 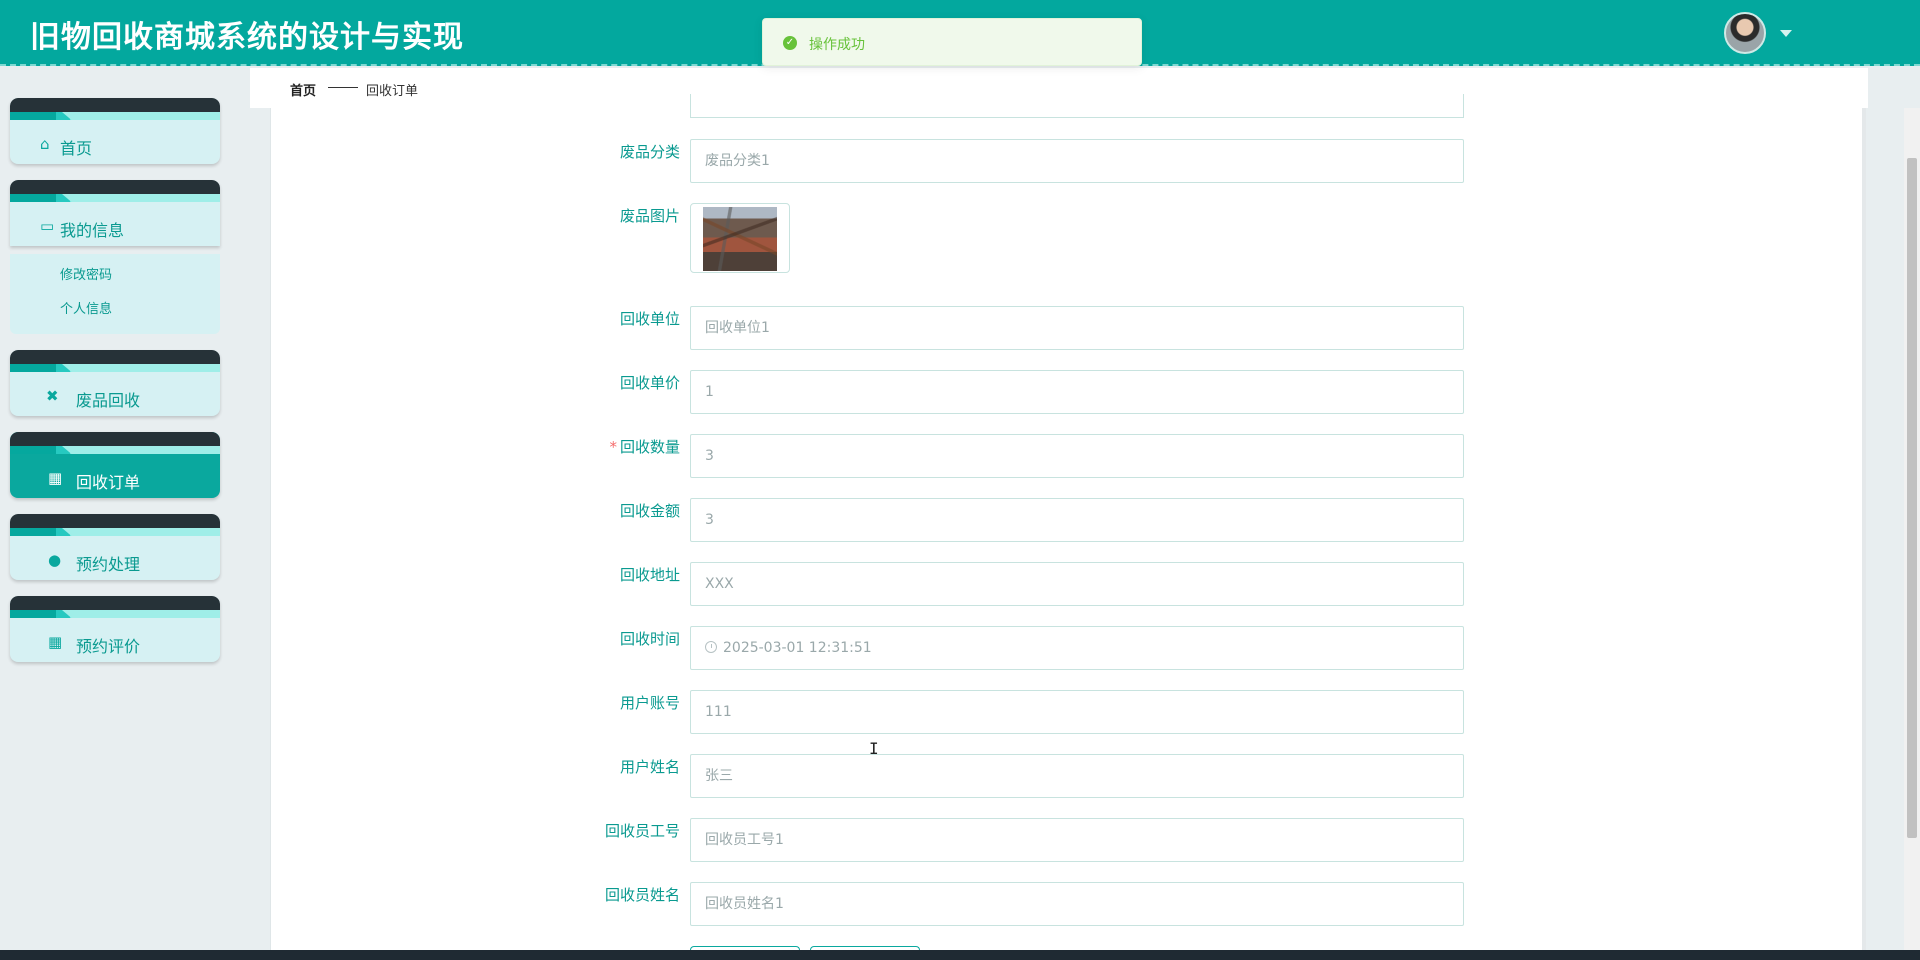 What do you see at coordinates (392, 91) in the screenshot?
I see `breadcrumb-current: 回收订单` at bounding box center [392, 91].